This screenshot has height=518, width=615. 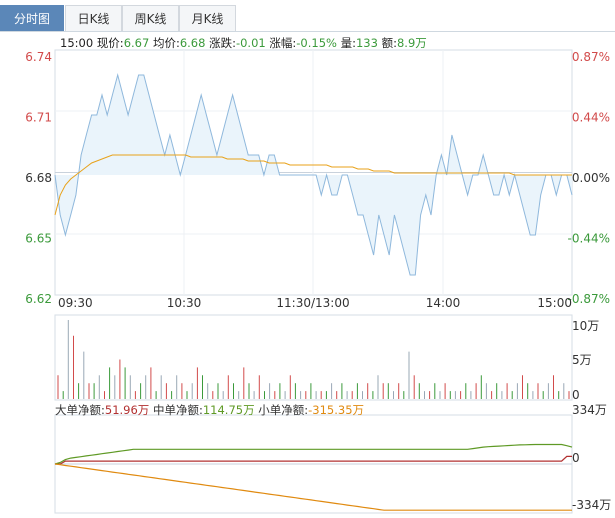 What do you see at coordinates (585, 326) in the screenshot?
I see `volume-axis-label: 10万` at bounding box center [585, 326].